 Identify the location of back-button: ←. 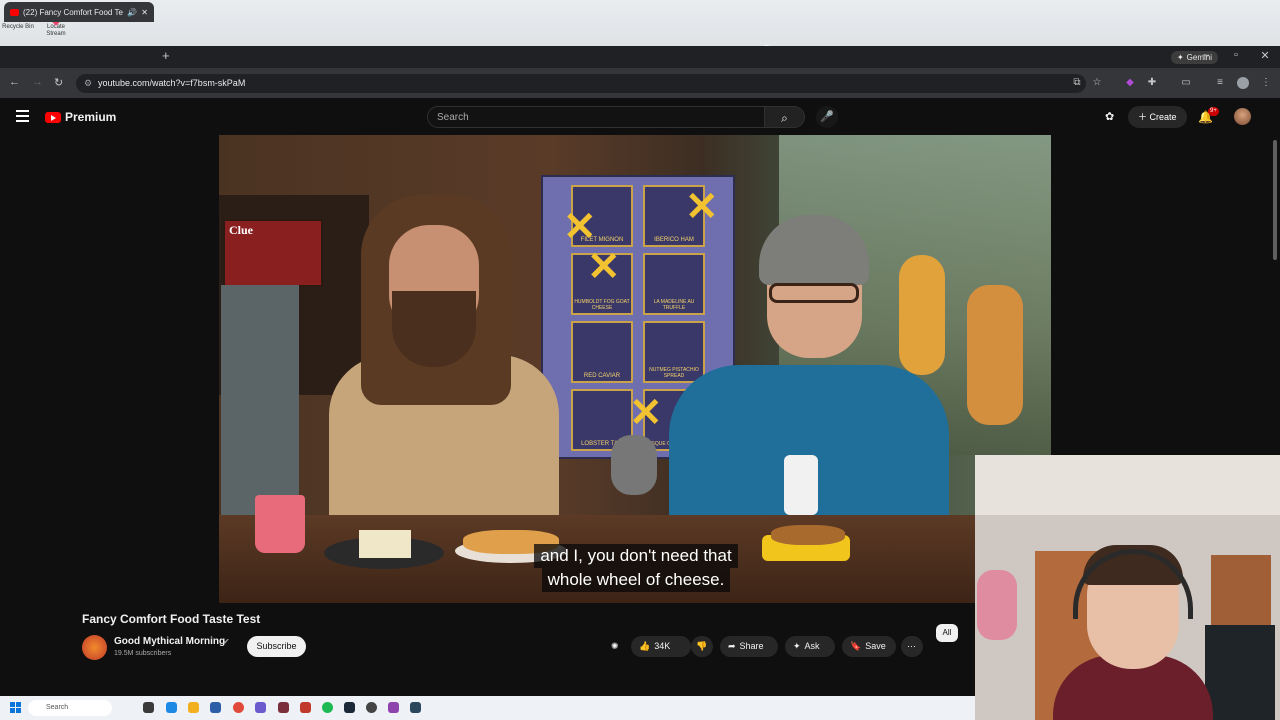
(14, 82).